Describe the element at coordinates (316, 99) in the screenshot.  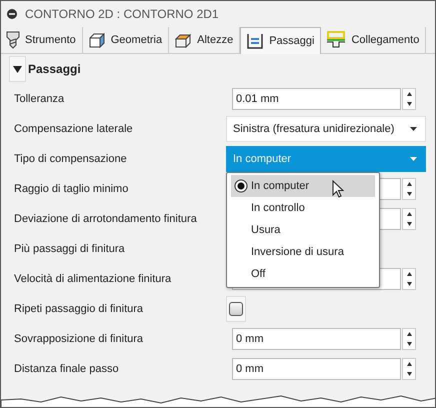
I see `input-field: 0.01 mm` at that location.